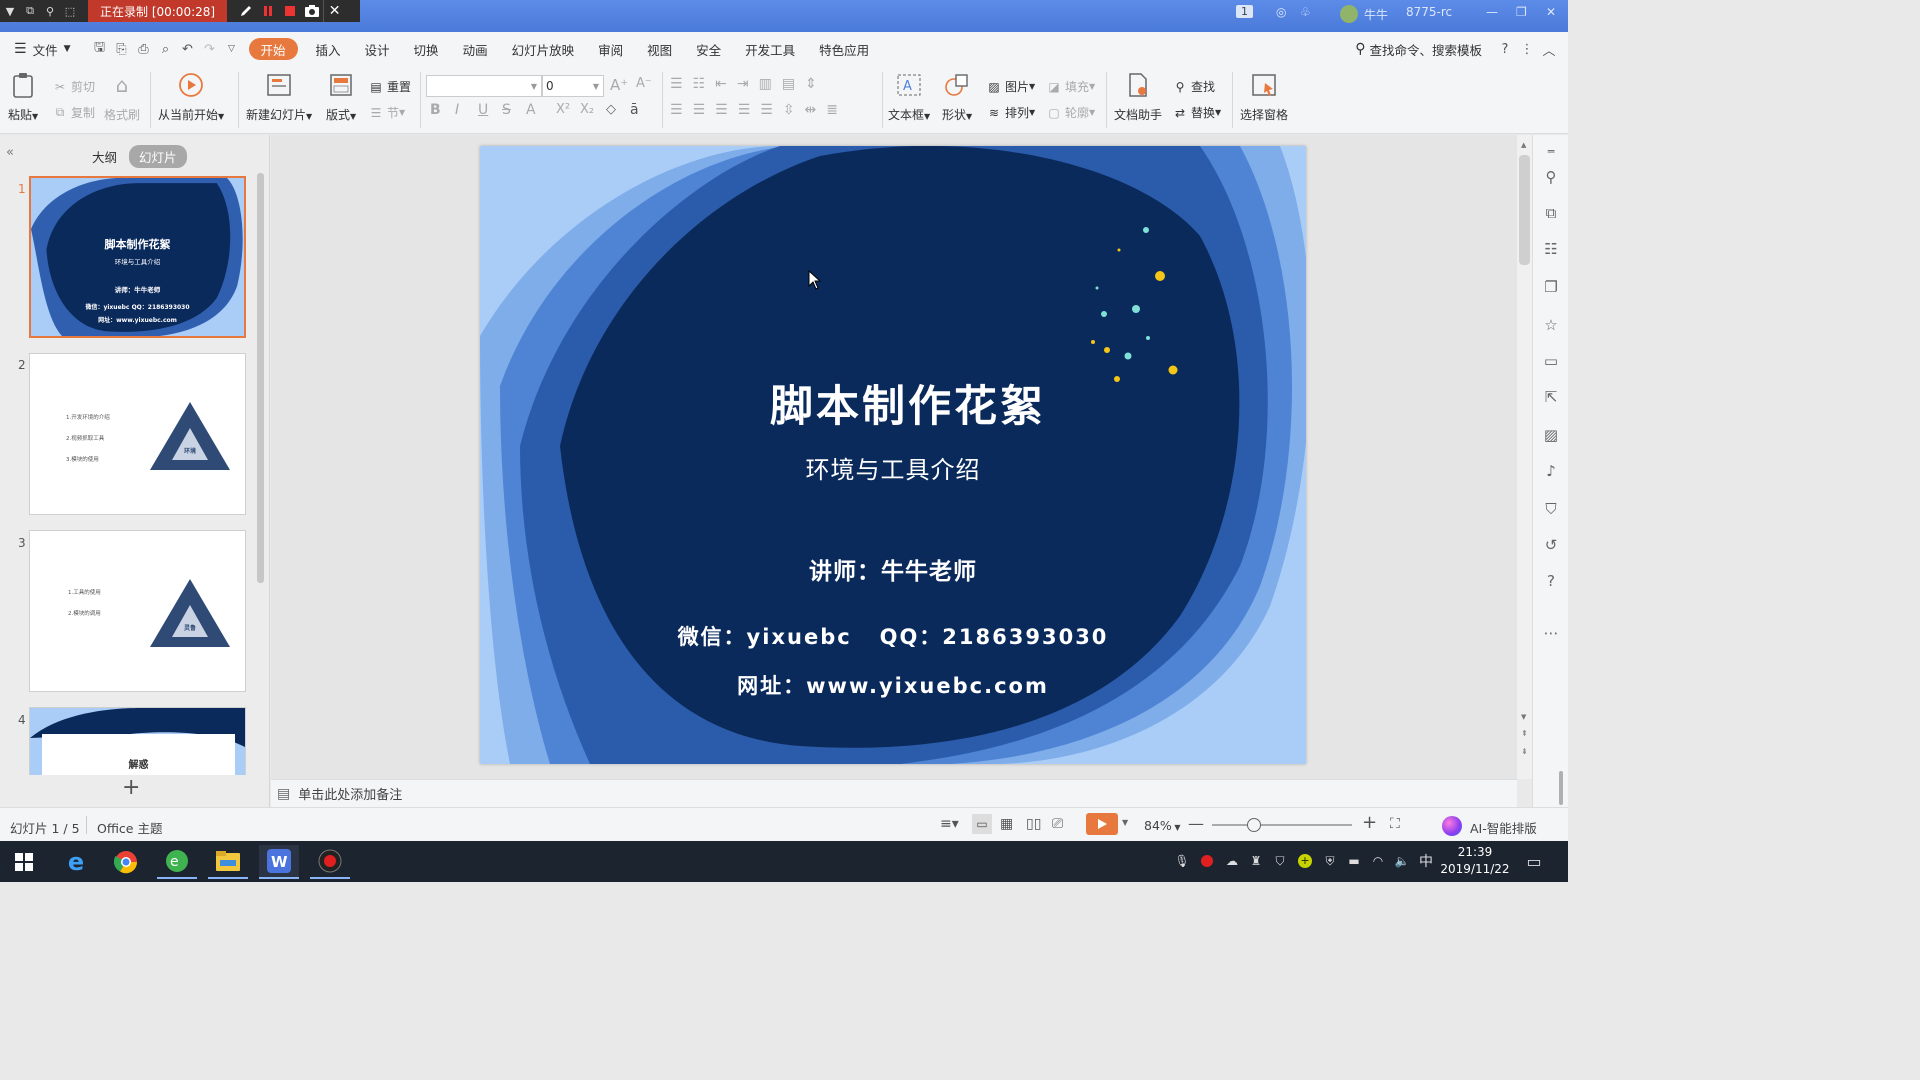  What do you see at coordinates (1369, 822) in the screenshot?
I see `zoom-in-icon: +` at bounding box center [1369, 822].